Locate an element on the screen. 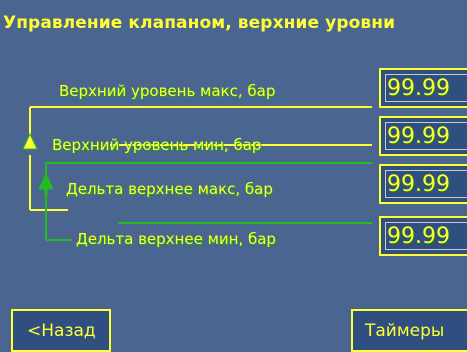 The width and height of the screenshot is (467, 352). up-arrow-icon-yellow is located at coordinates (30, 141).